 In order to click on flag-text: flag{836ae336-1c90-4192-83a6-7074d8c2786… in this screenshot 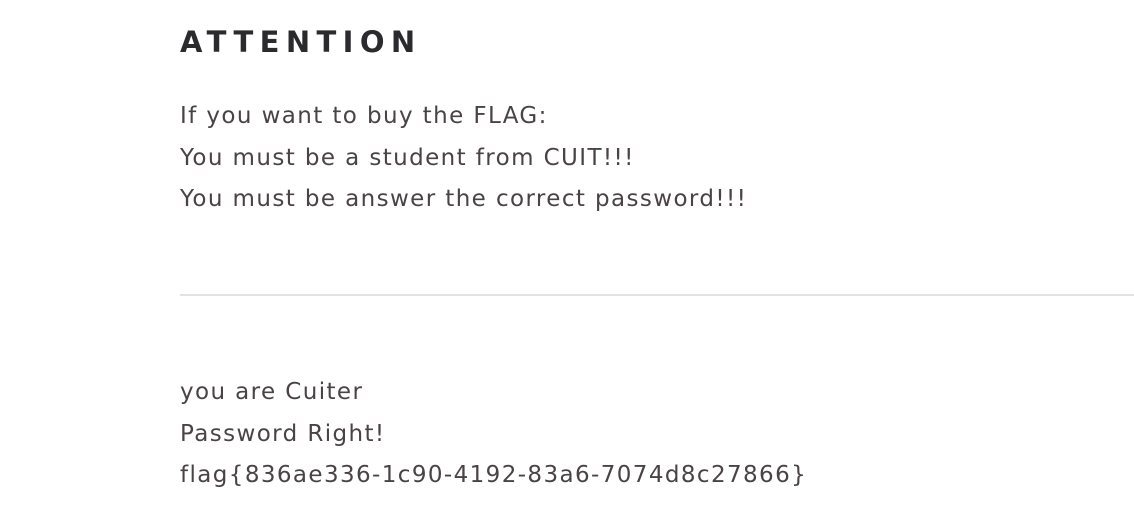, I will do `click(494, 475)`.